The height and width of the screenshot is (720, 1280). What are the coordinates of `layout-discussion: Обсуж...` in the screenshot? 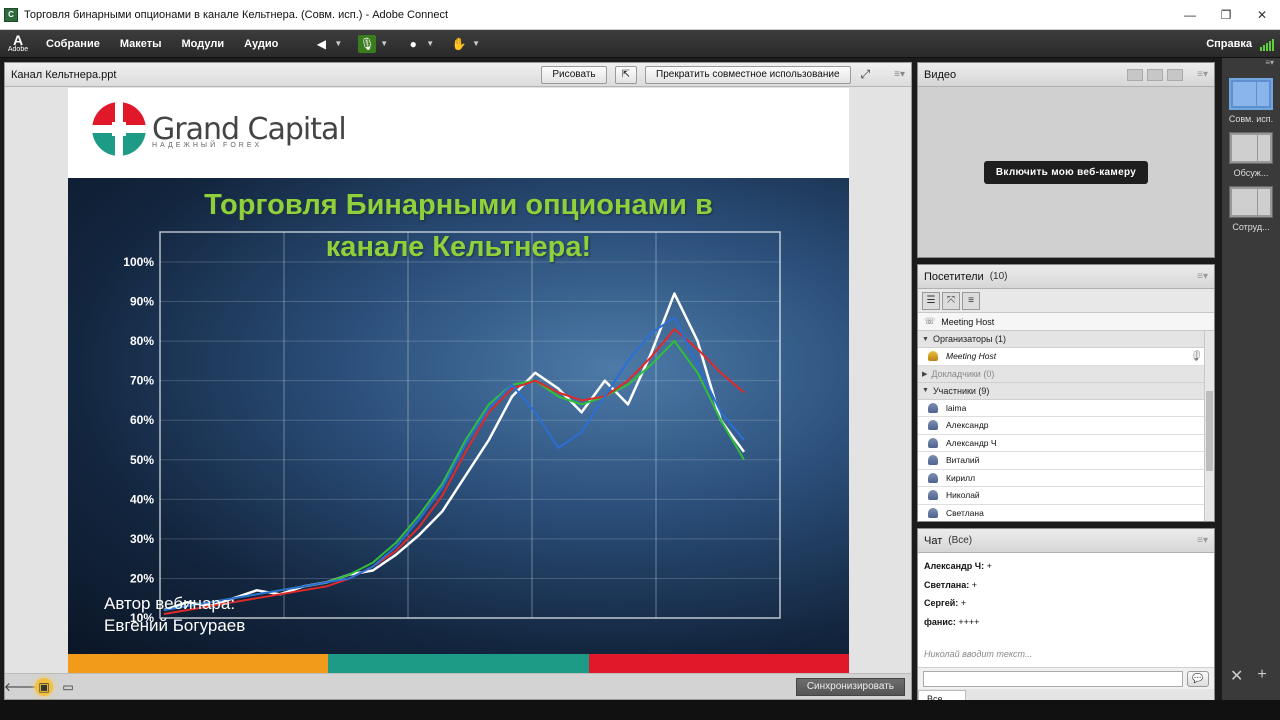 It's located at (1251, 155).